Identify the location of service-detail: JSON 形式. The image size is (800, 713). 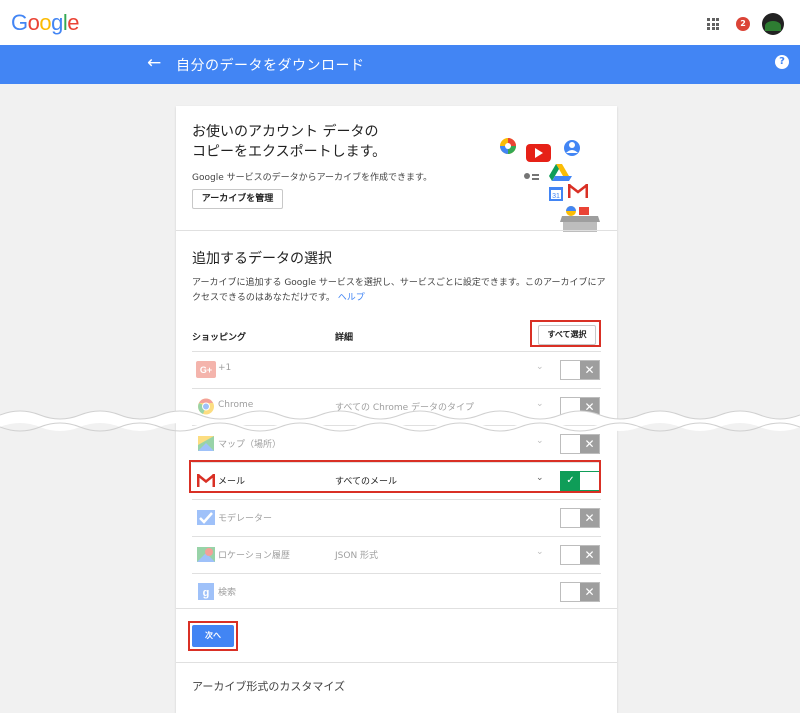
(357, 556).